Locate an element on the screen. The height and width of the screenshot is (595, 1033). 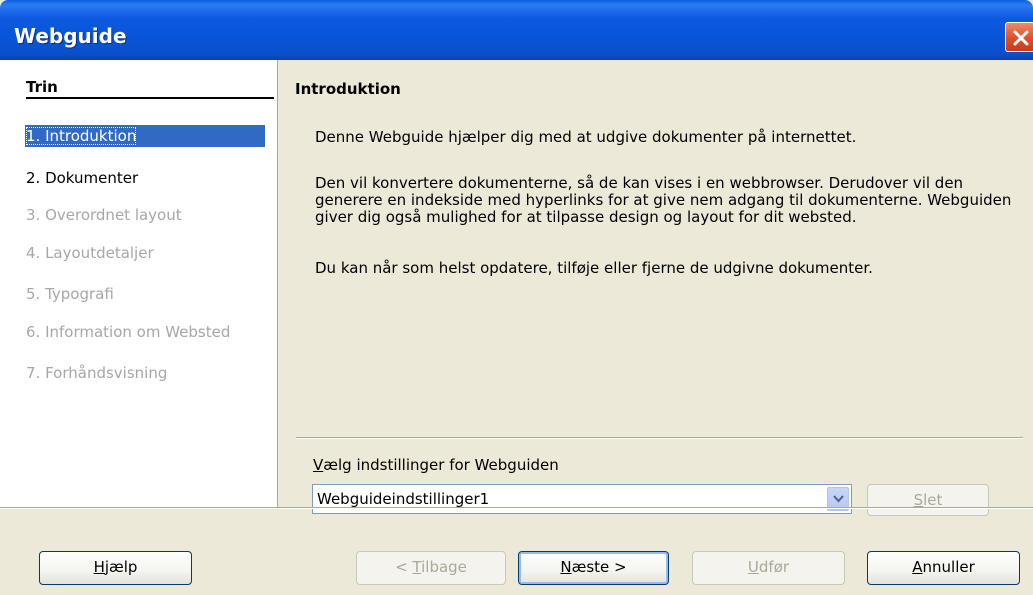
finish-button: Udfør is located at coordinates (768, 568).